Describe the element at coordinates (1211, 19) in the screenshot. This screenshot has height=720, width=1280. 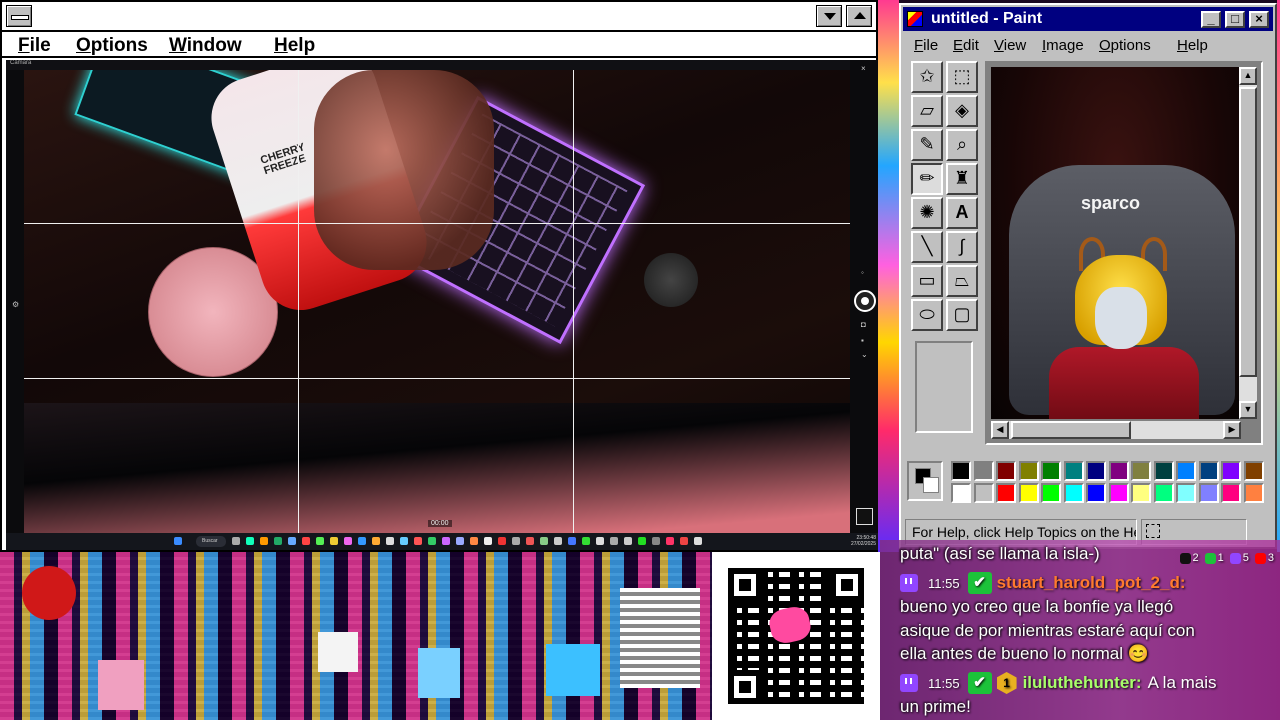
I see `paint-minimize-button: _` at that location.